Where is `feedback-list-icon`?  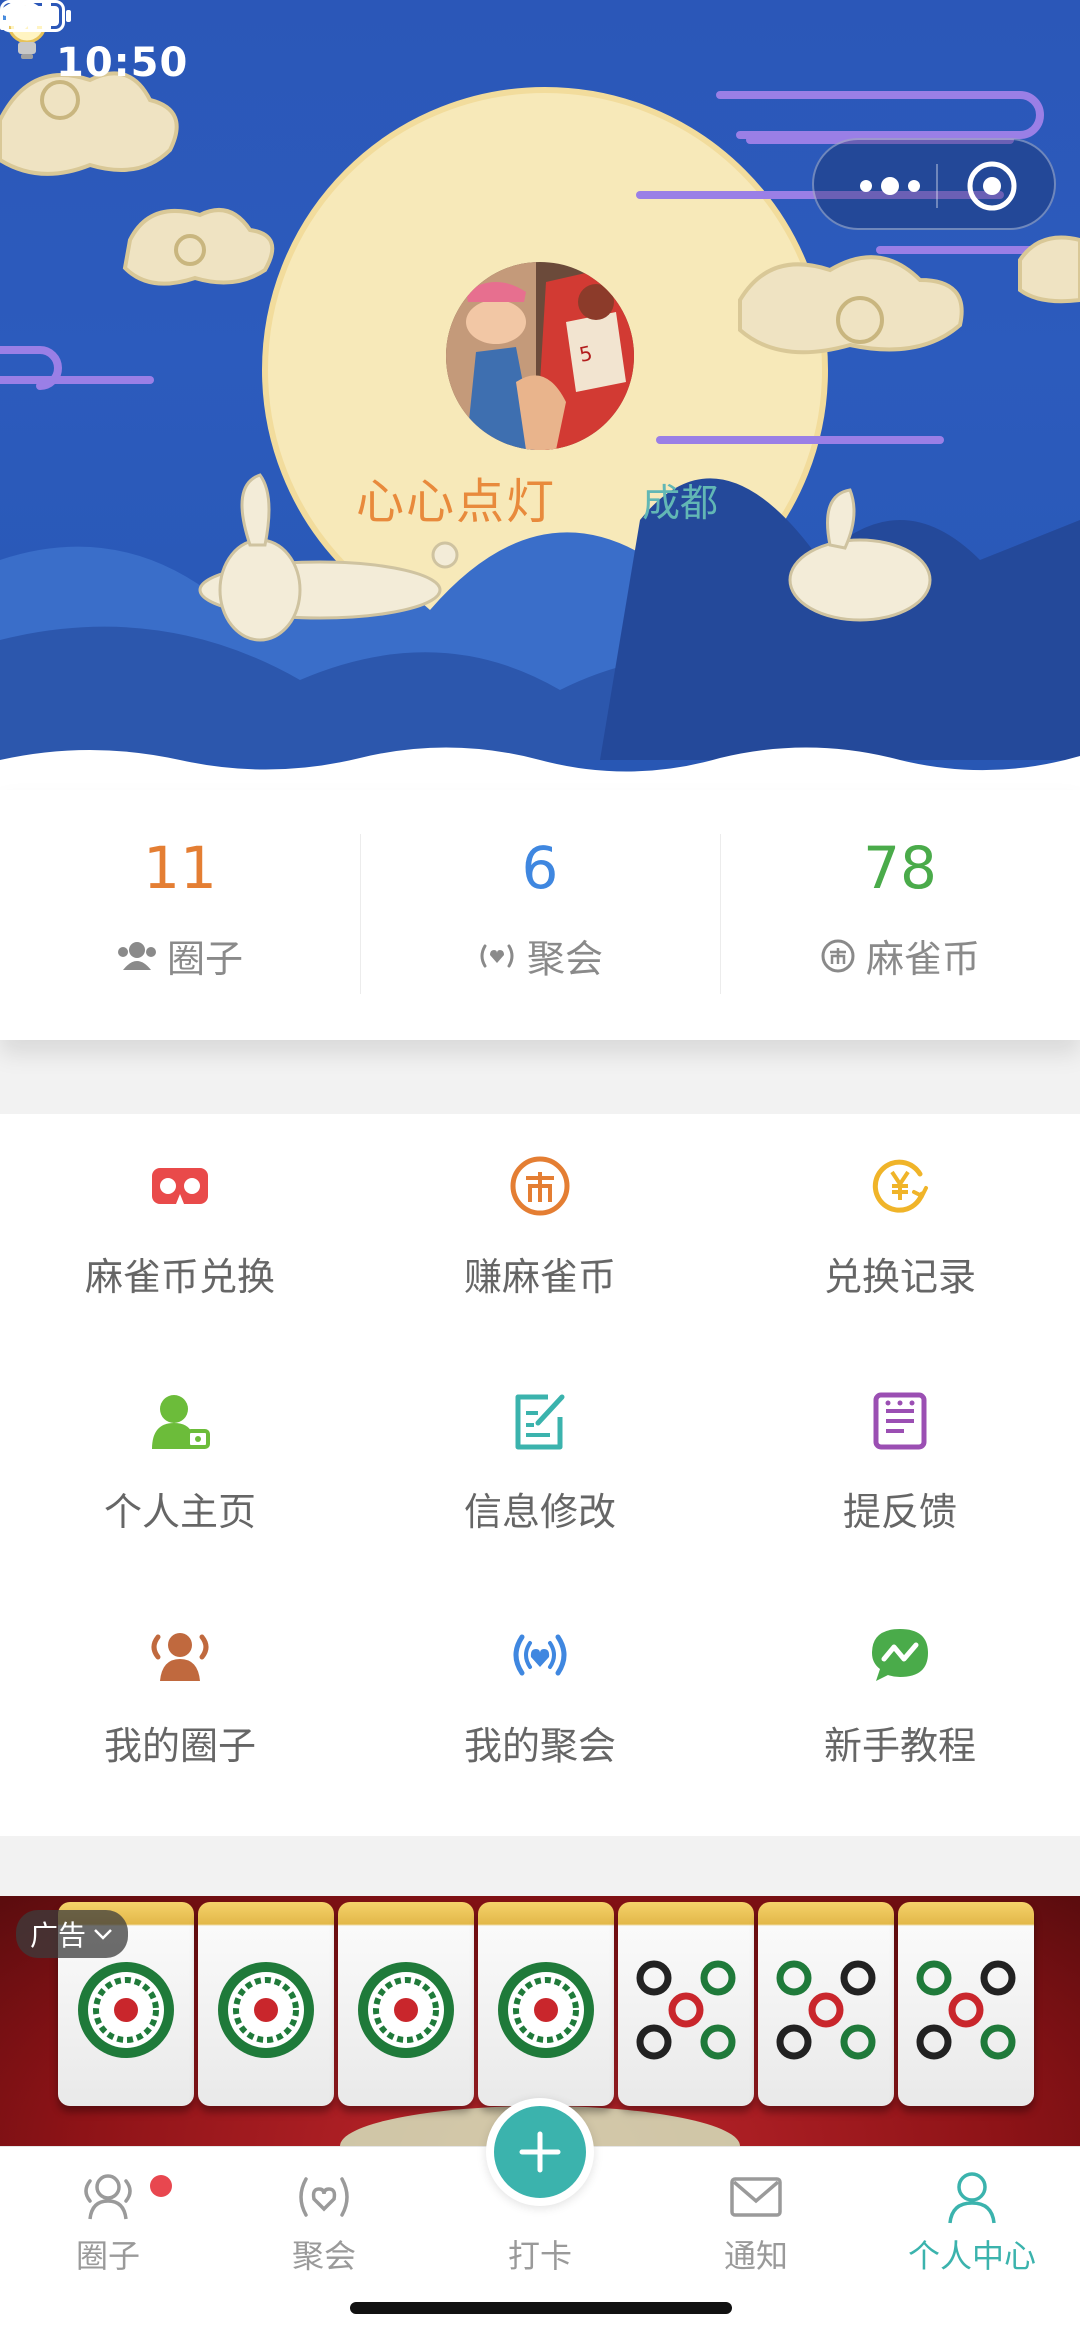
feedback-list-icon is located at coordinates (900, 1421).